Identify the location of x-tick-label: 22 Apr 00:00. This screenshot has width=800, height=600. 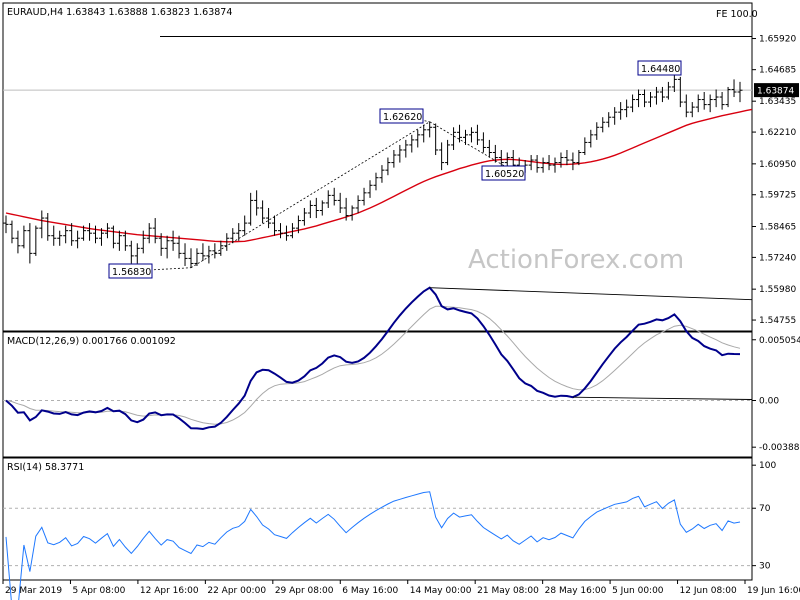
(236, 591).